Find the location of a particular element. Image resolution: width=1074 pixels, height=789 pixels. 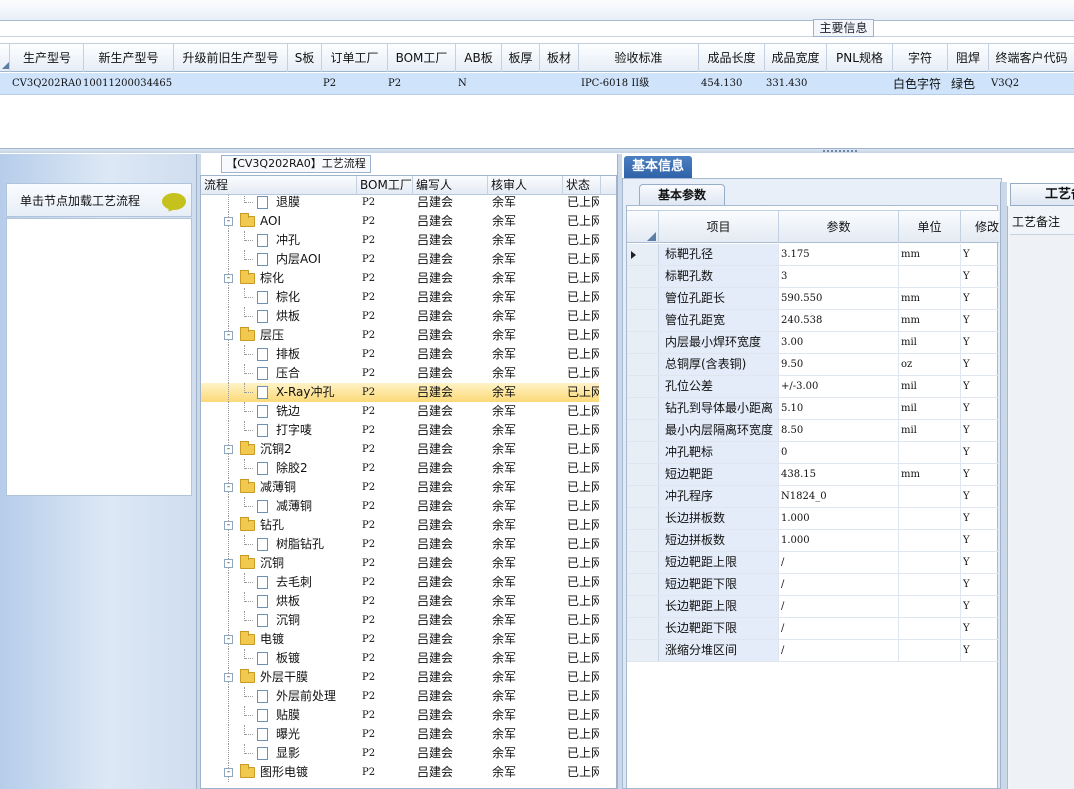

col-s-board: S板 is located at coordinates (305, 58).